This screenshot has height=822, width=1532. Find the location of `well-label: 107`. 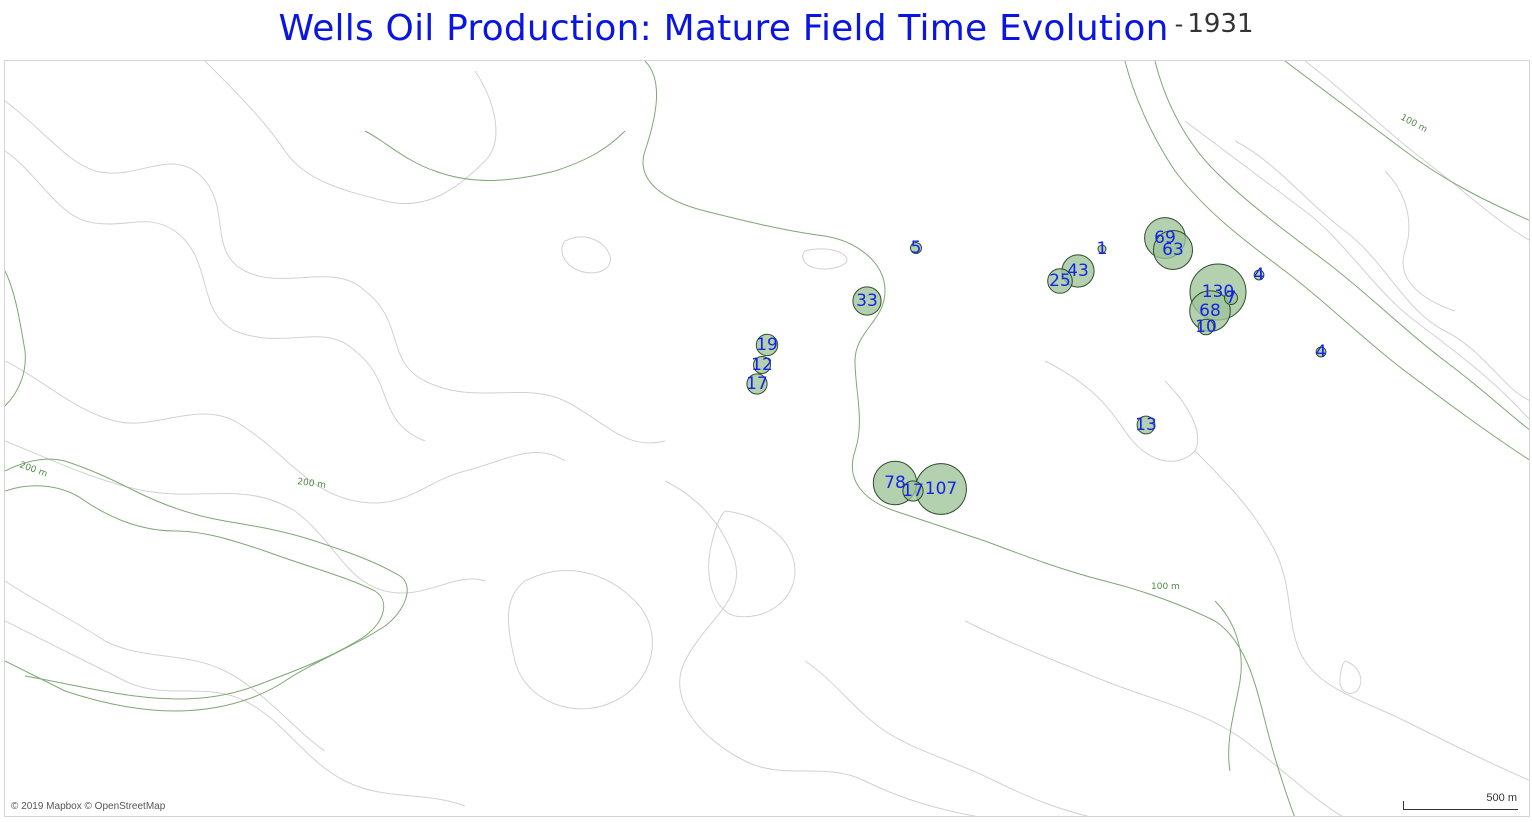

well-label: 107 is located at coordinates (941, 489).